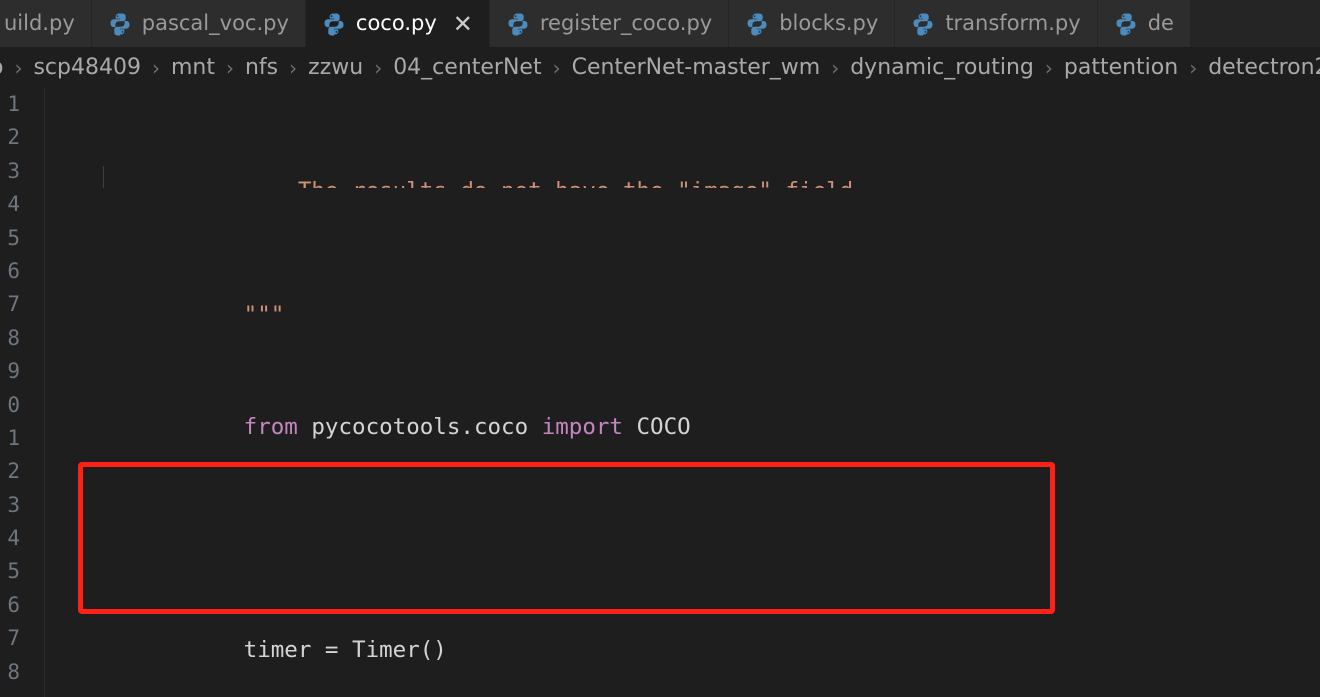 Image resolution: width=1320 pixels, height=697 pixels. Describe the element at coordinates (1013, 23) in the screenshot. I see `tab-label: transform.py` at that location.